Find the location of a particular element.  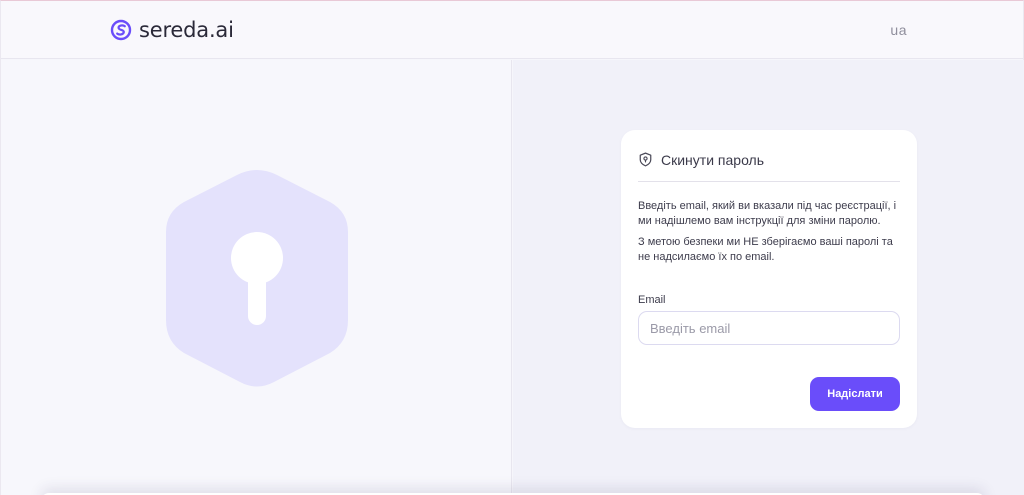

shield-keyhole-icon is located at coordinates (257, 278).